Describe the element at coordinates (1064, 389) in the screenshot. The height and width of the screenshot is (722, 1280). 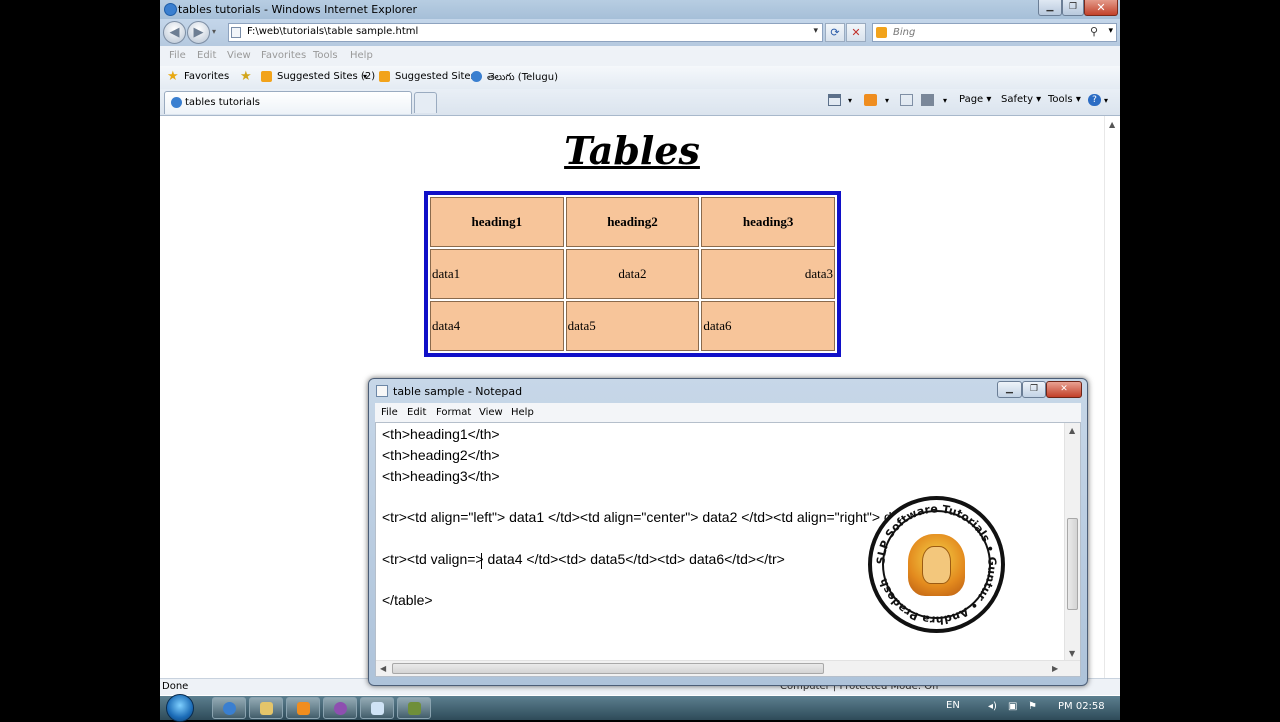
I see `notepad-close-button: ✕` at that location.